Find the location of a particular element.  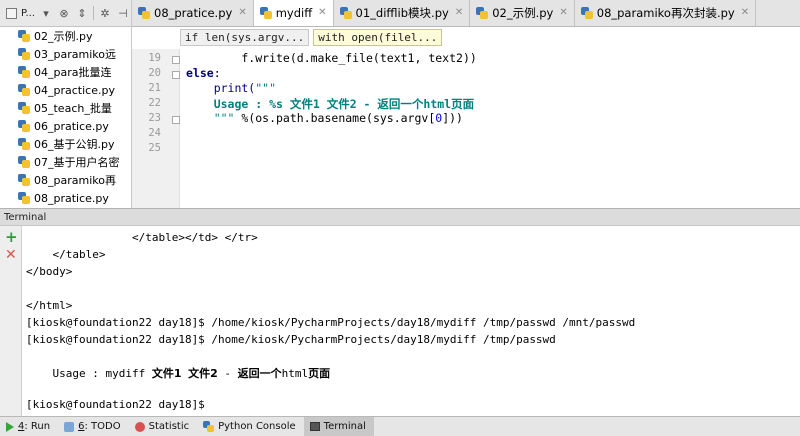

todo-button: 6: TODO is located at coordinates (93, 426).